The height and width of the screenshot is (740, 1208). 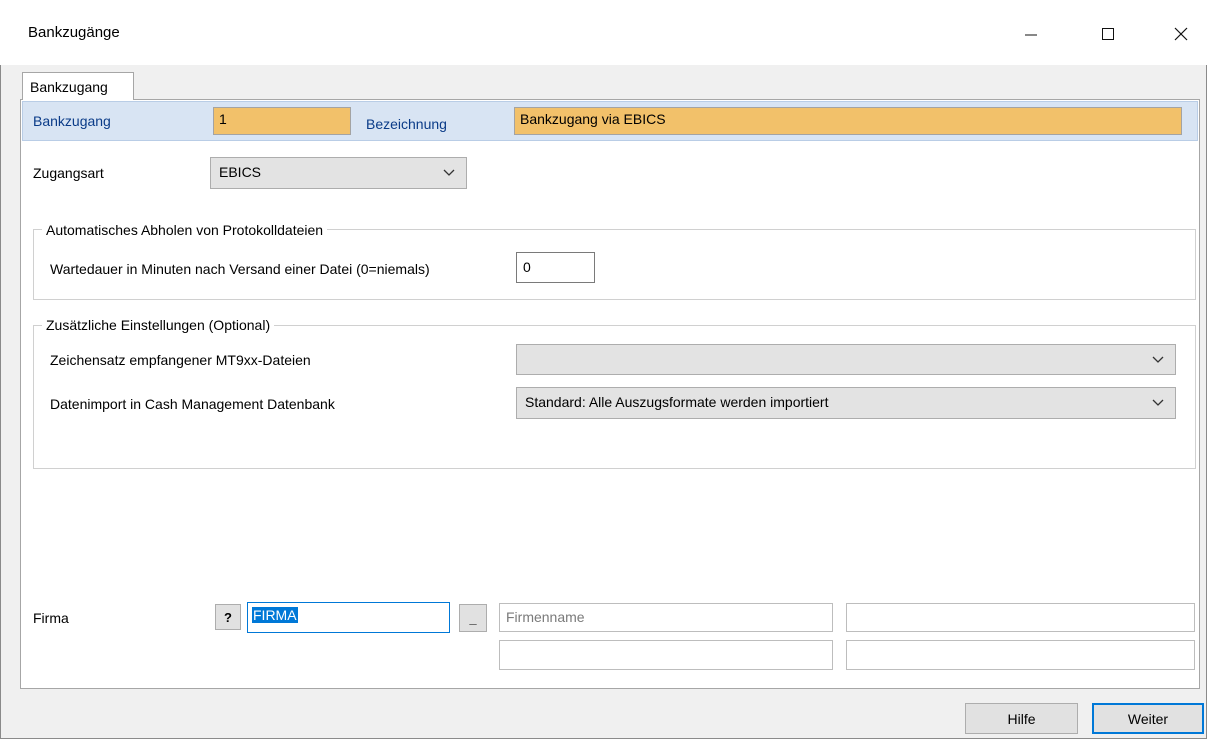 What do you see at coordinates (72, 121) in the screenshot?
I see `bankzugang-label: Bankzugang` at bounding box center [72, 121].